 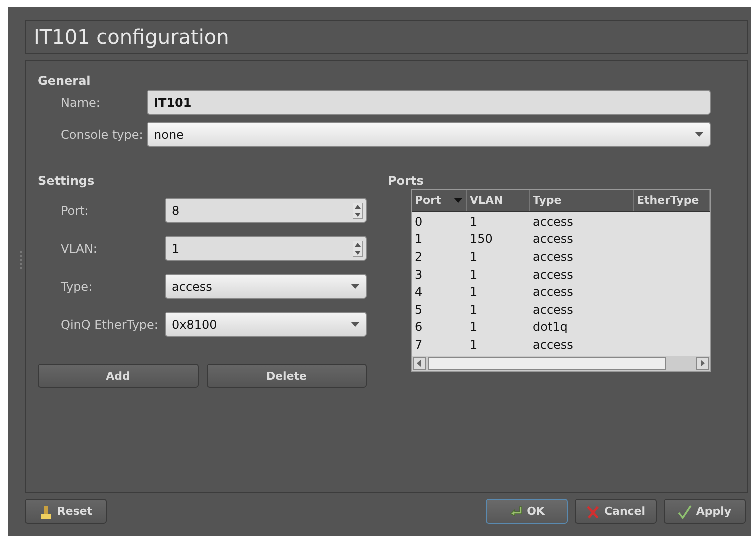 What do you see at coordinates (429, 102) in the screenshot?
I see `input-field: IT101` at bounding box center [429, 102].